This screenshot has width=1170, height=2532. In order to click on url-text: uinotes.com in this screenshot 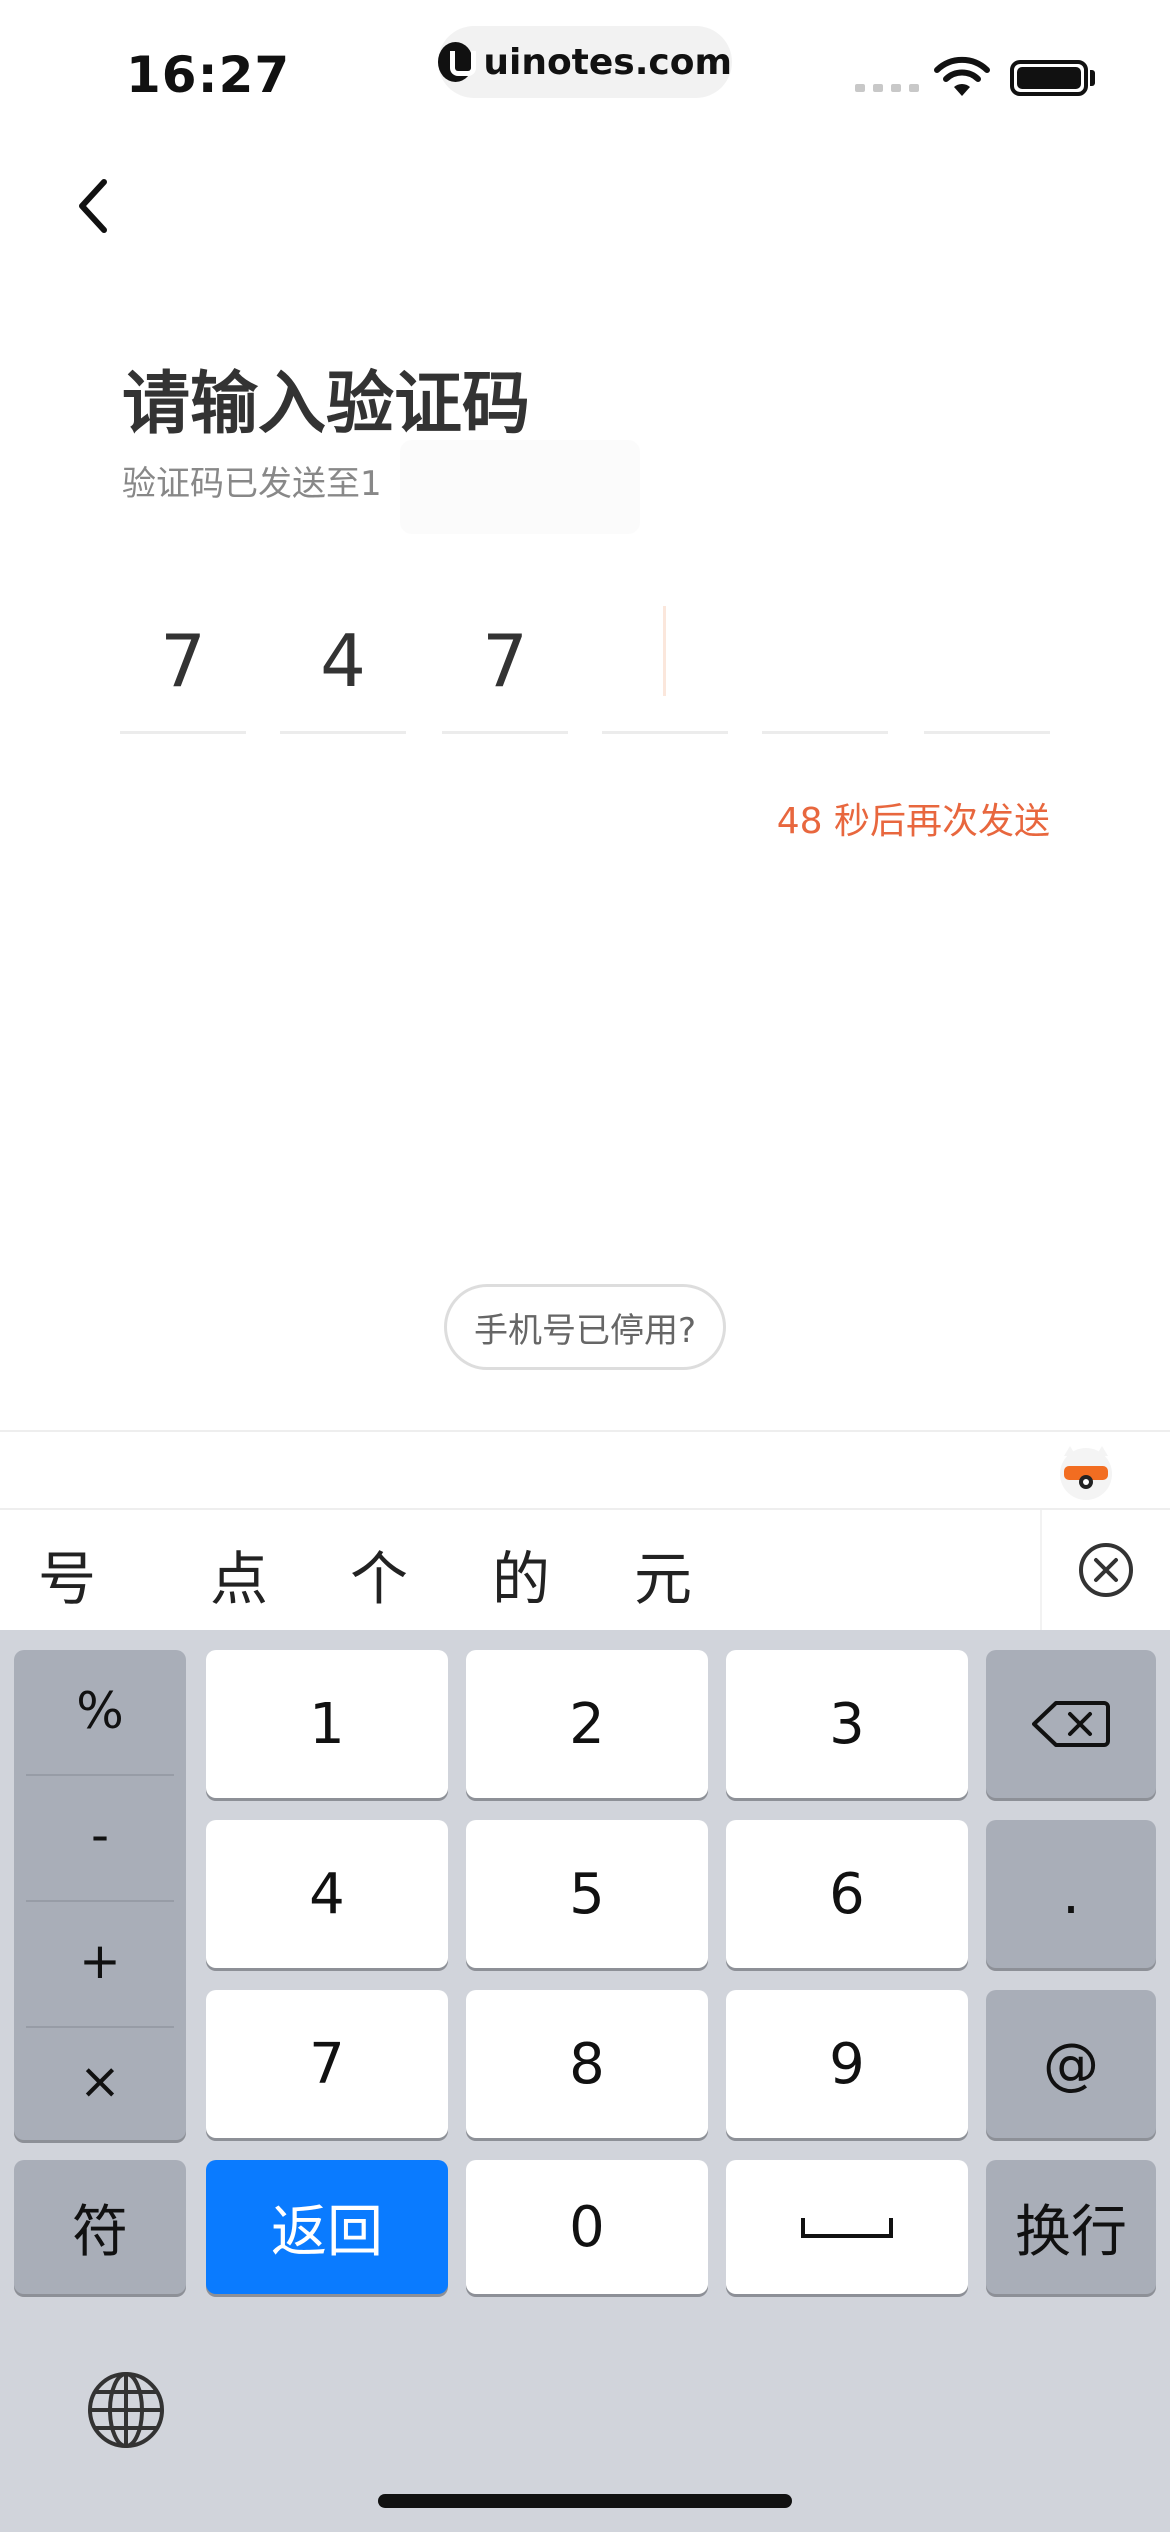, I will do `click(607, 62)`.